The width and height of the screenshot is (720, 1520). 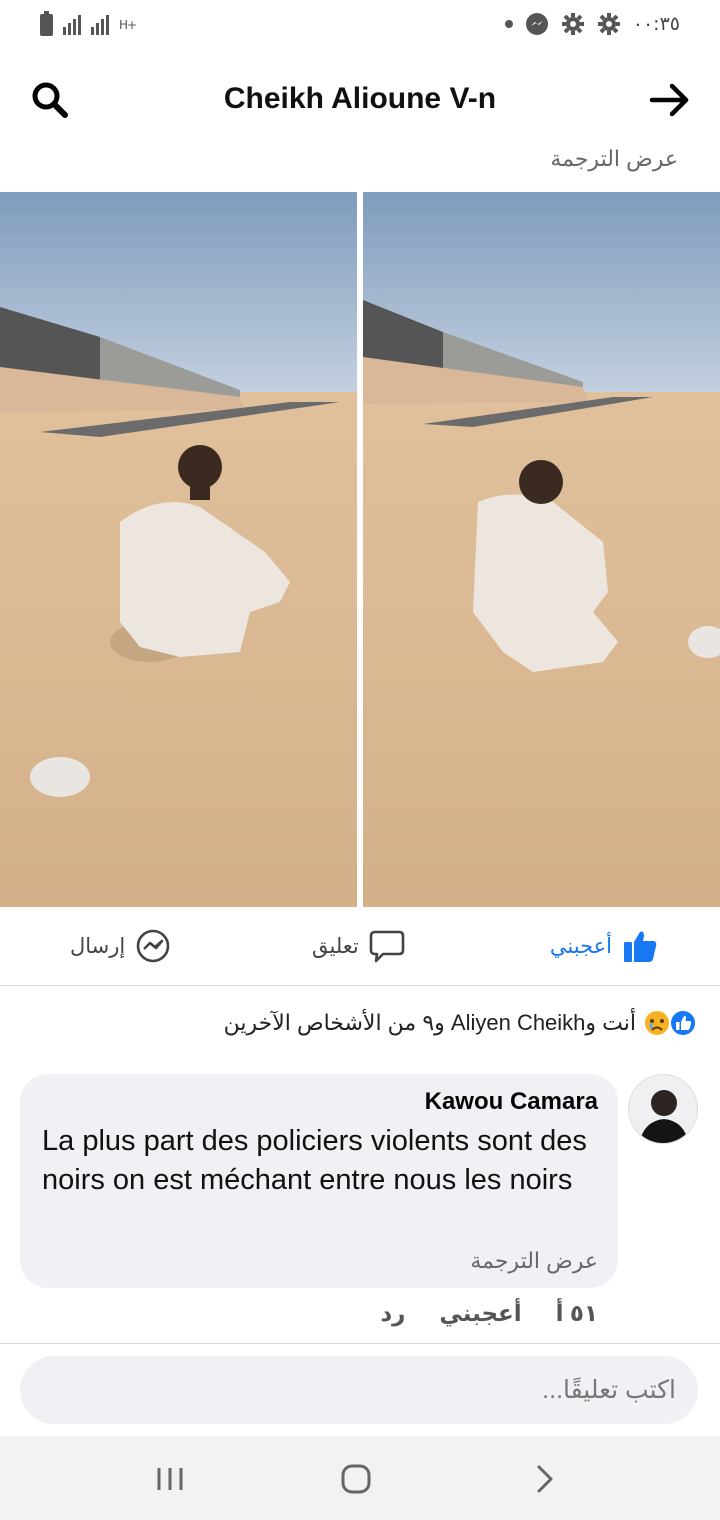 I want to click on send-label: إرسال, so click(x=98, y=946).